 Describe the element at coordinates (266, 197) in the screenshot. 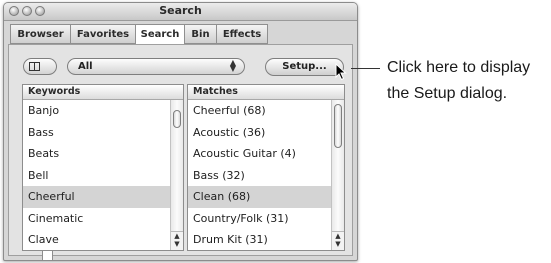

I see `match-row-selected: Clean (68)` at that location.